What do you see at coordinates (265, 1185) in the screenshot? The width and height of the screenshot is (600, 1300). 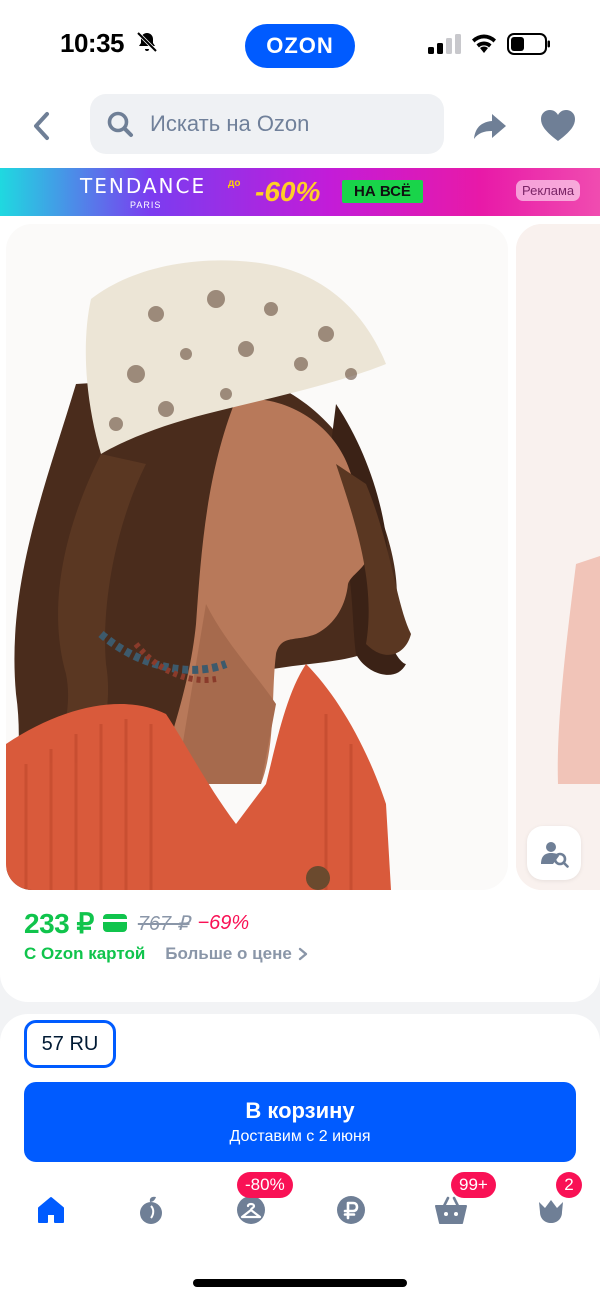 I see `sale-badge: -80%` at bounding box center [265, 1185].